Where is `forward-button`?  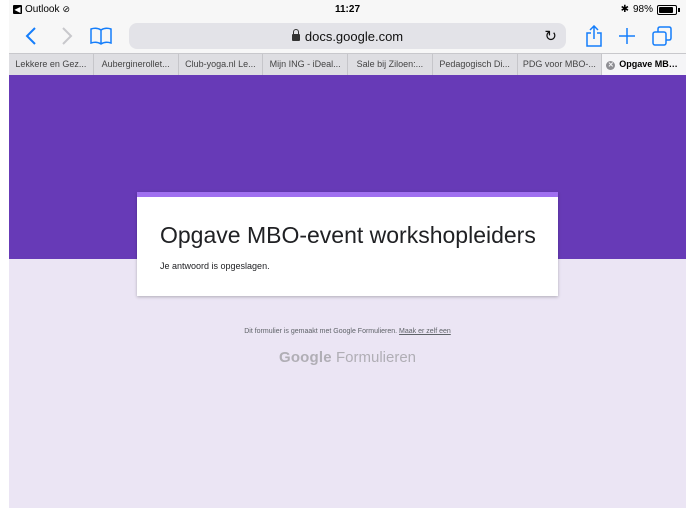 forward-button is located at coordinates (67, 36).